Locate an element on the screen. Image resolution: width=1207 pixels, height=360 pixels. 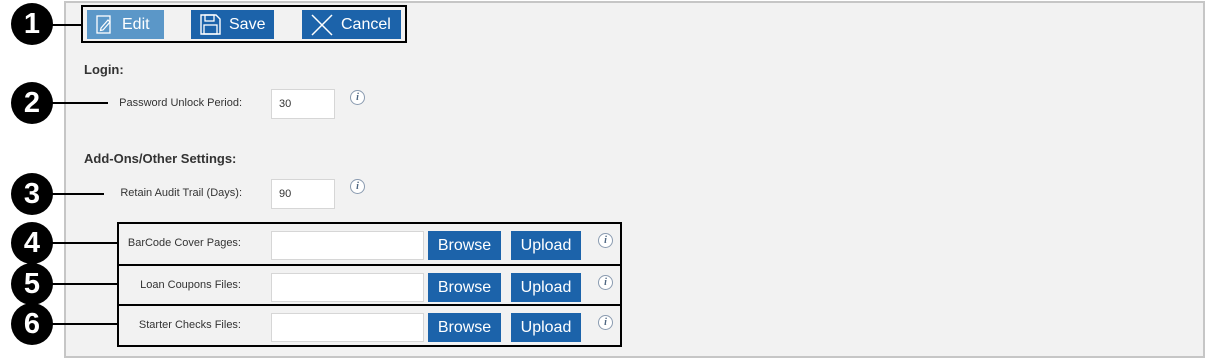
starter-checks-files-row: Starter Checks Files: Browse Upload i is located at coordinates (369, 324).